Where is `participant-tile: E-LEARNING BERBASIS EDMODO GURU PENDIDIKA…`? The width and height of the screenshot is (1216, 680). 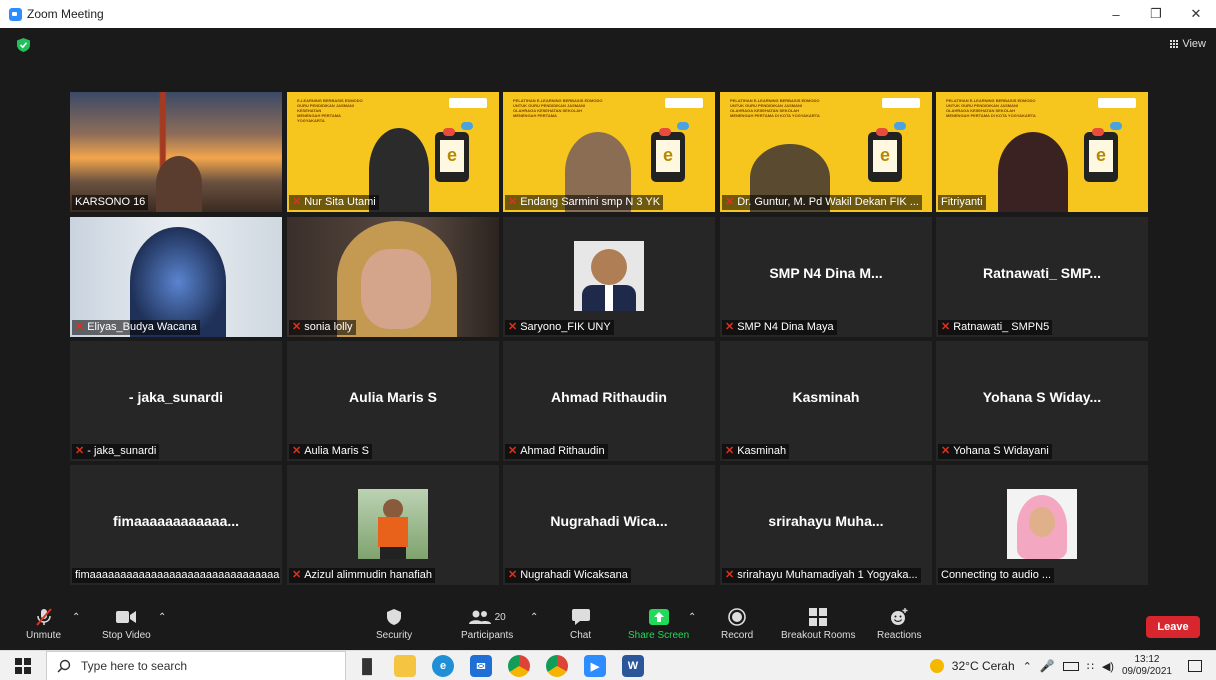
participant-tile: E-LEARNING BERBASIS EDMODO GURU PENDIDIKA… is located at coordinates (393, 152).